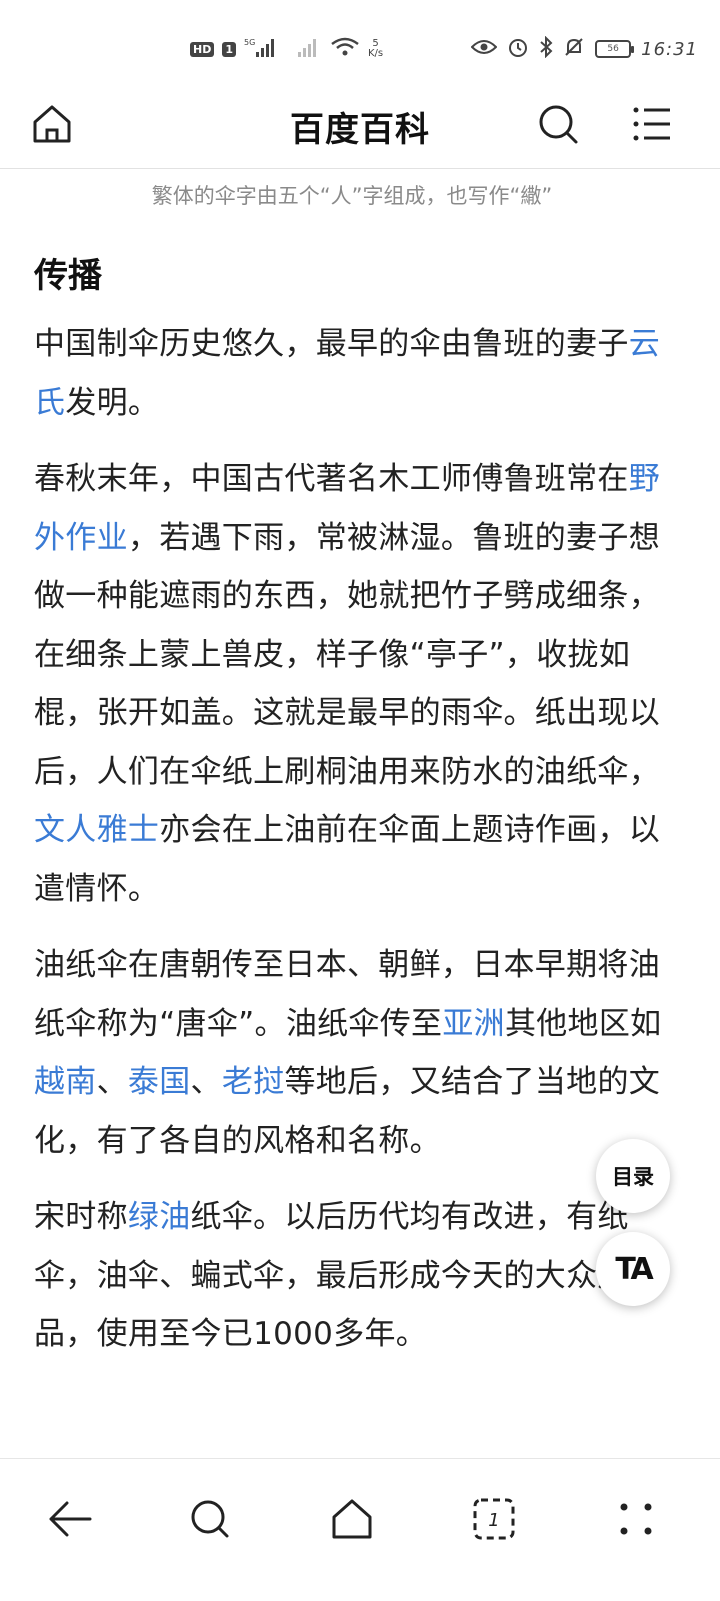 The height and width of the screenshot is (1601, 720). I want to click on eye-icon, so click(484, 49).